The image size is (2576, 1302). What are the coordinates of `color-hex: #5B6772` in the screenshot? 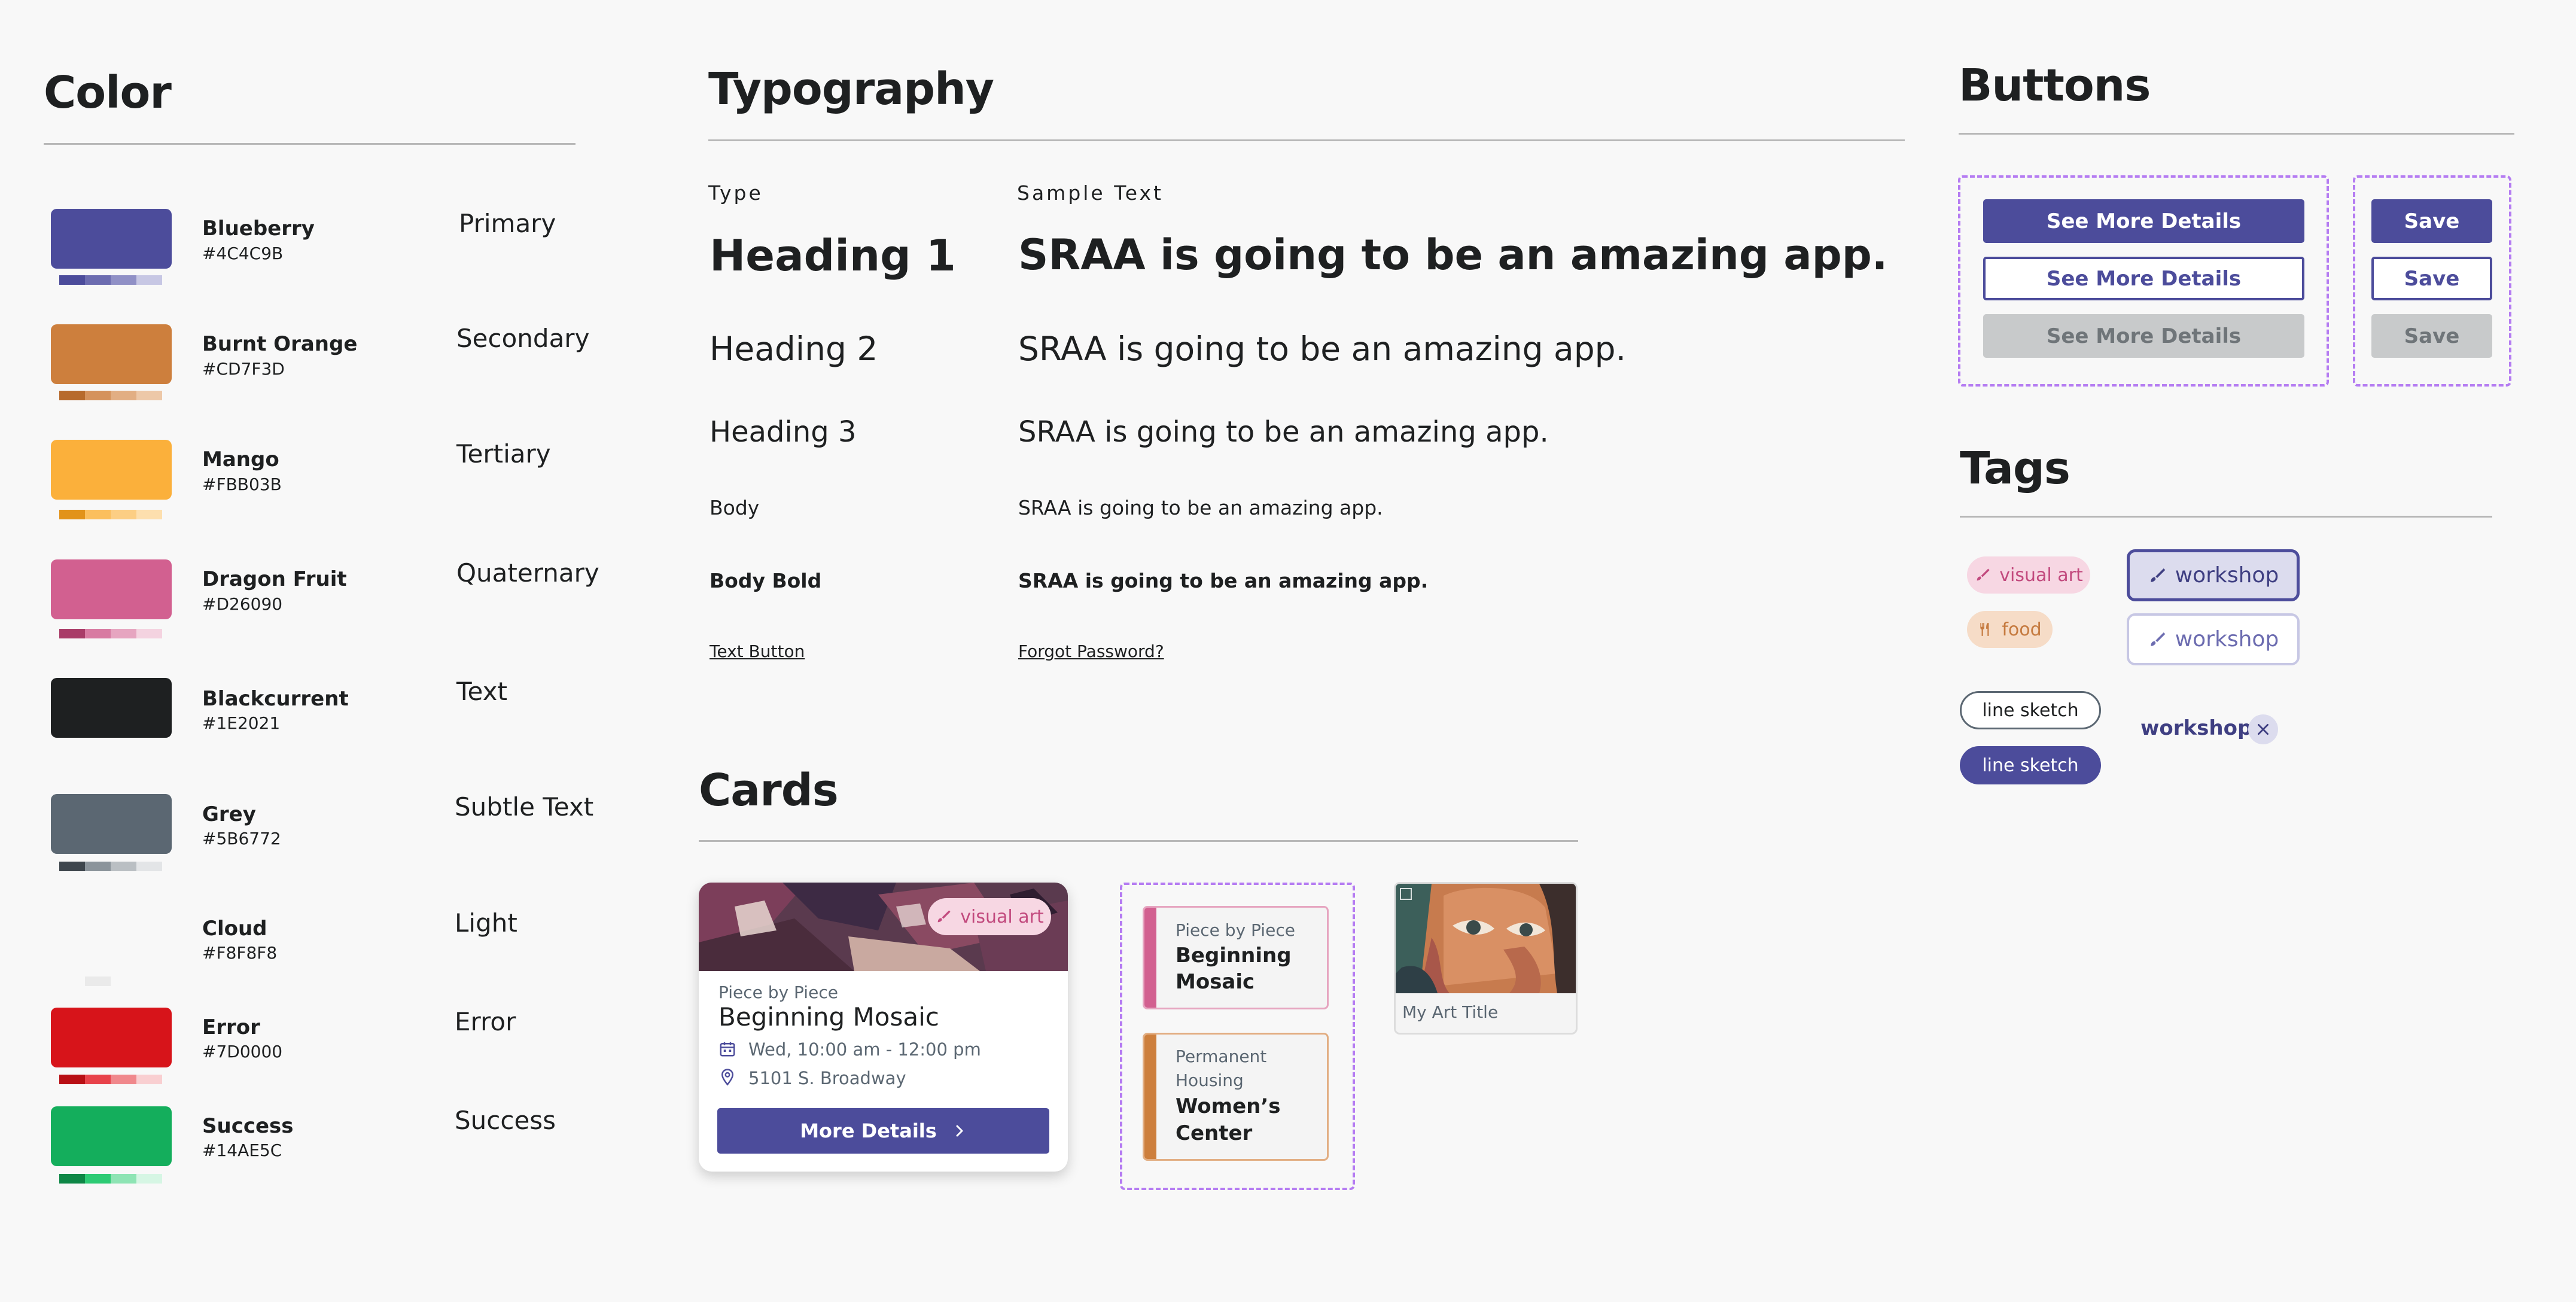 It's located at (241, 838).